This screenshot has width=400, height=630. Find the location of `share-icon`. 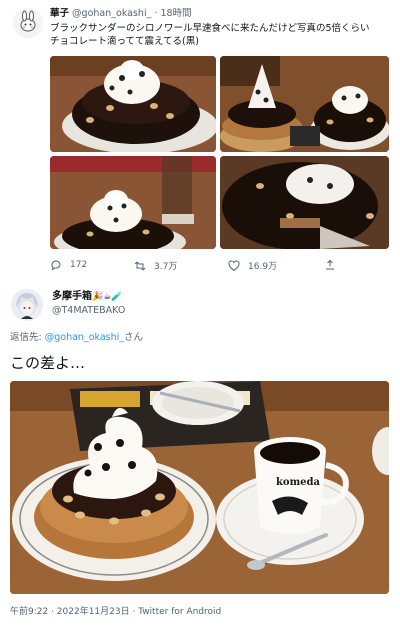

share-icon is located at coordinates (330, 264).